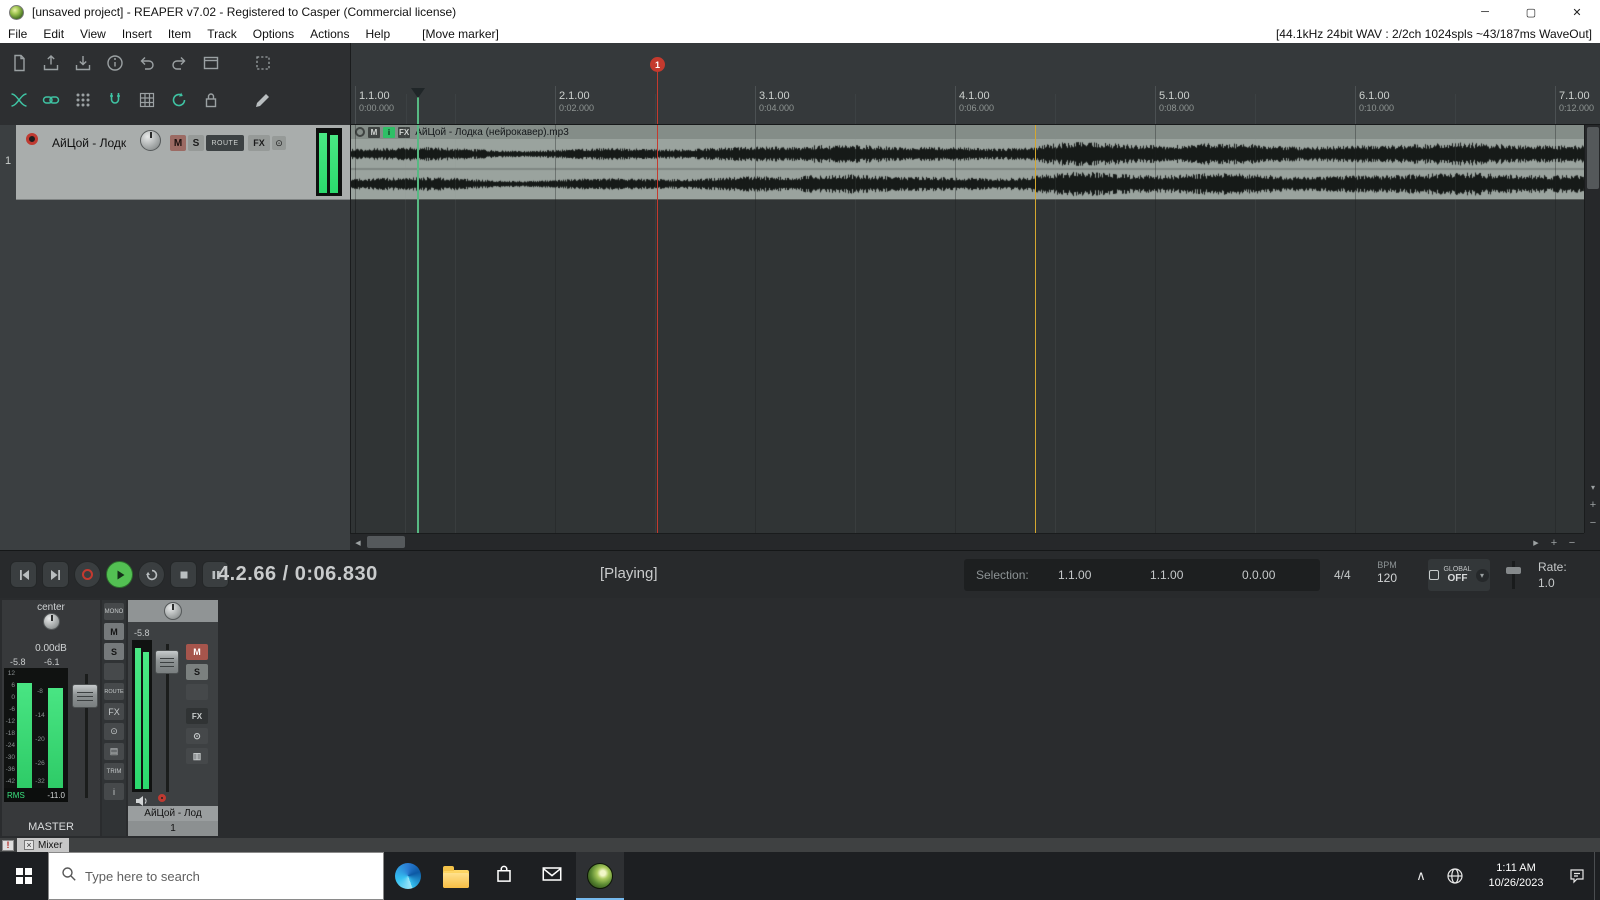  I want to click on menu-actions: Actions, so click(329, 34).